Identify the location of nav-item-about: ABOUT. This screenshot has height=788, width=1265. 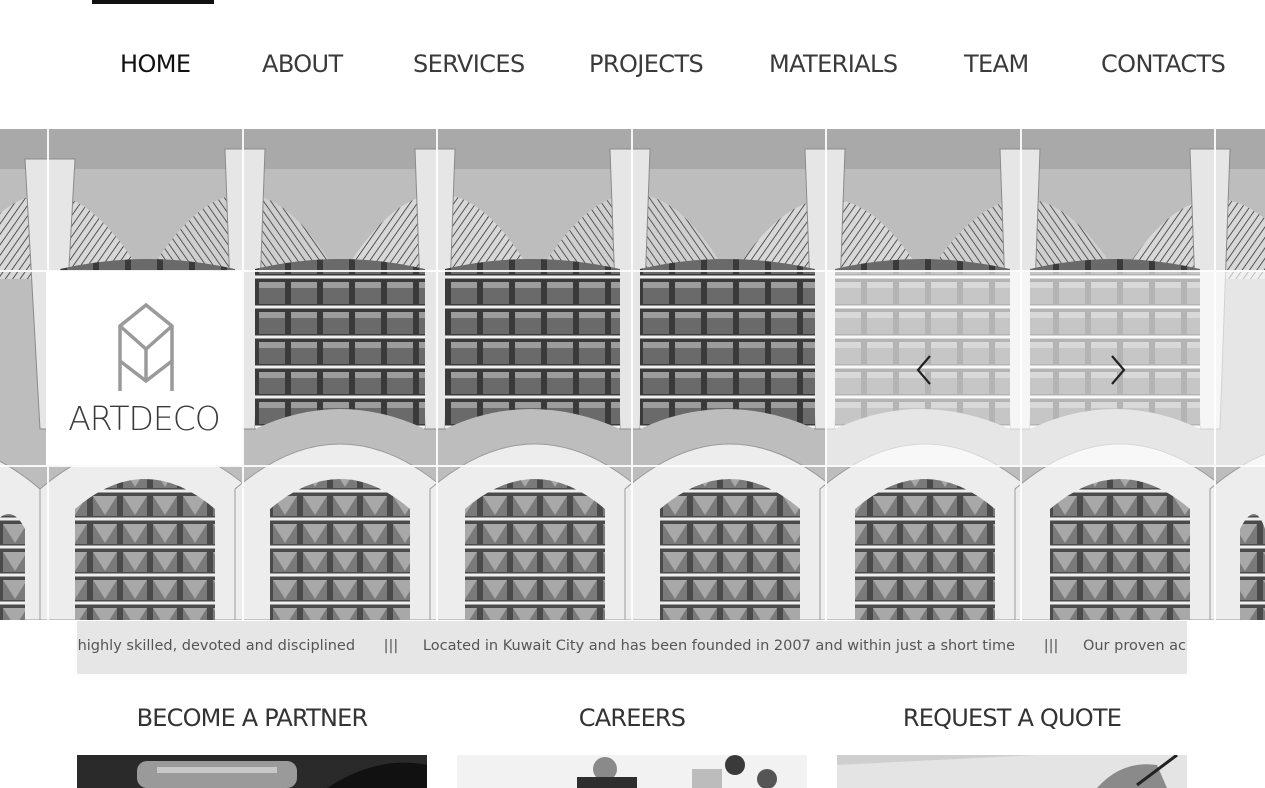
(302, 64).